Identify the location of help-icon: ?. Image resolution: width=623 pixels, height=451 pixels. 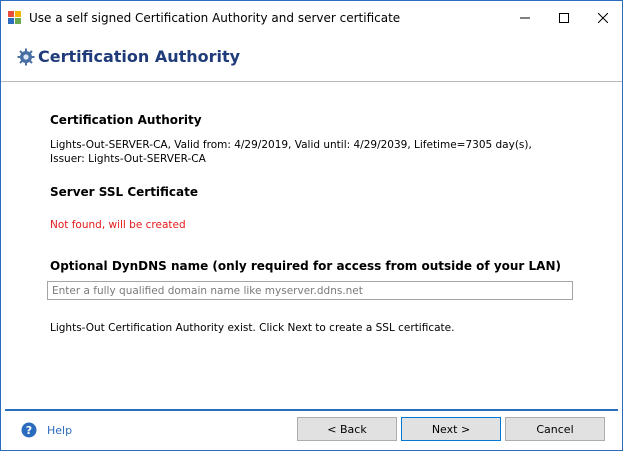
(29, 430).